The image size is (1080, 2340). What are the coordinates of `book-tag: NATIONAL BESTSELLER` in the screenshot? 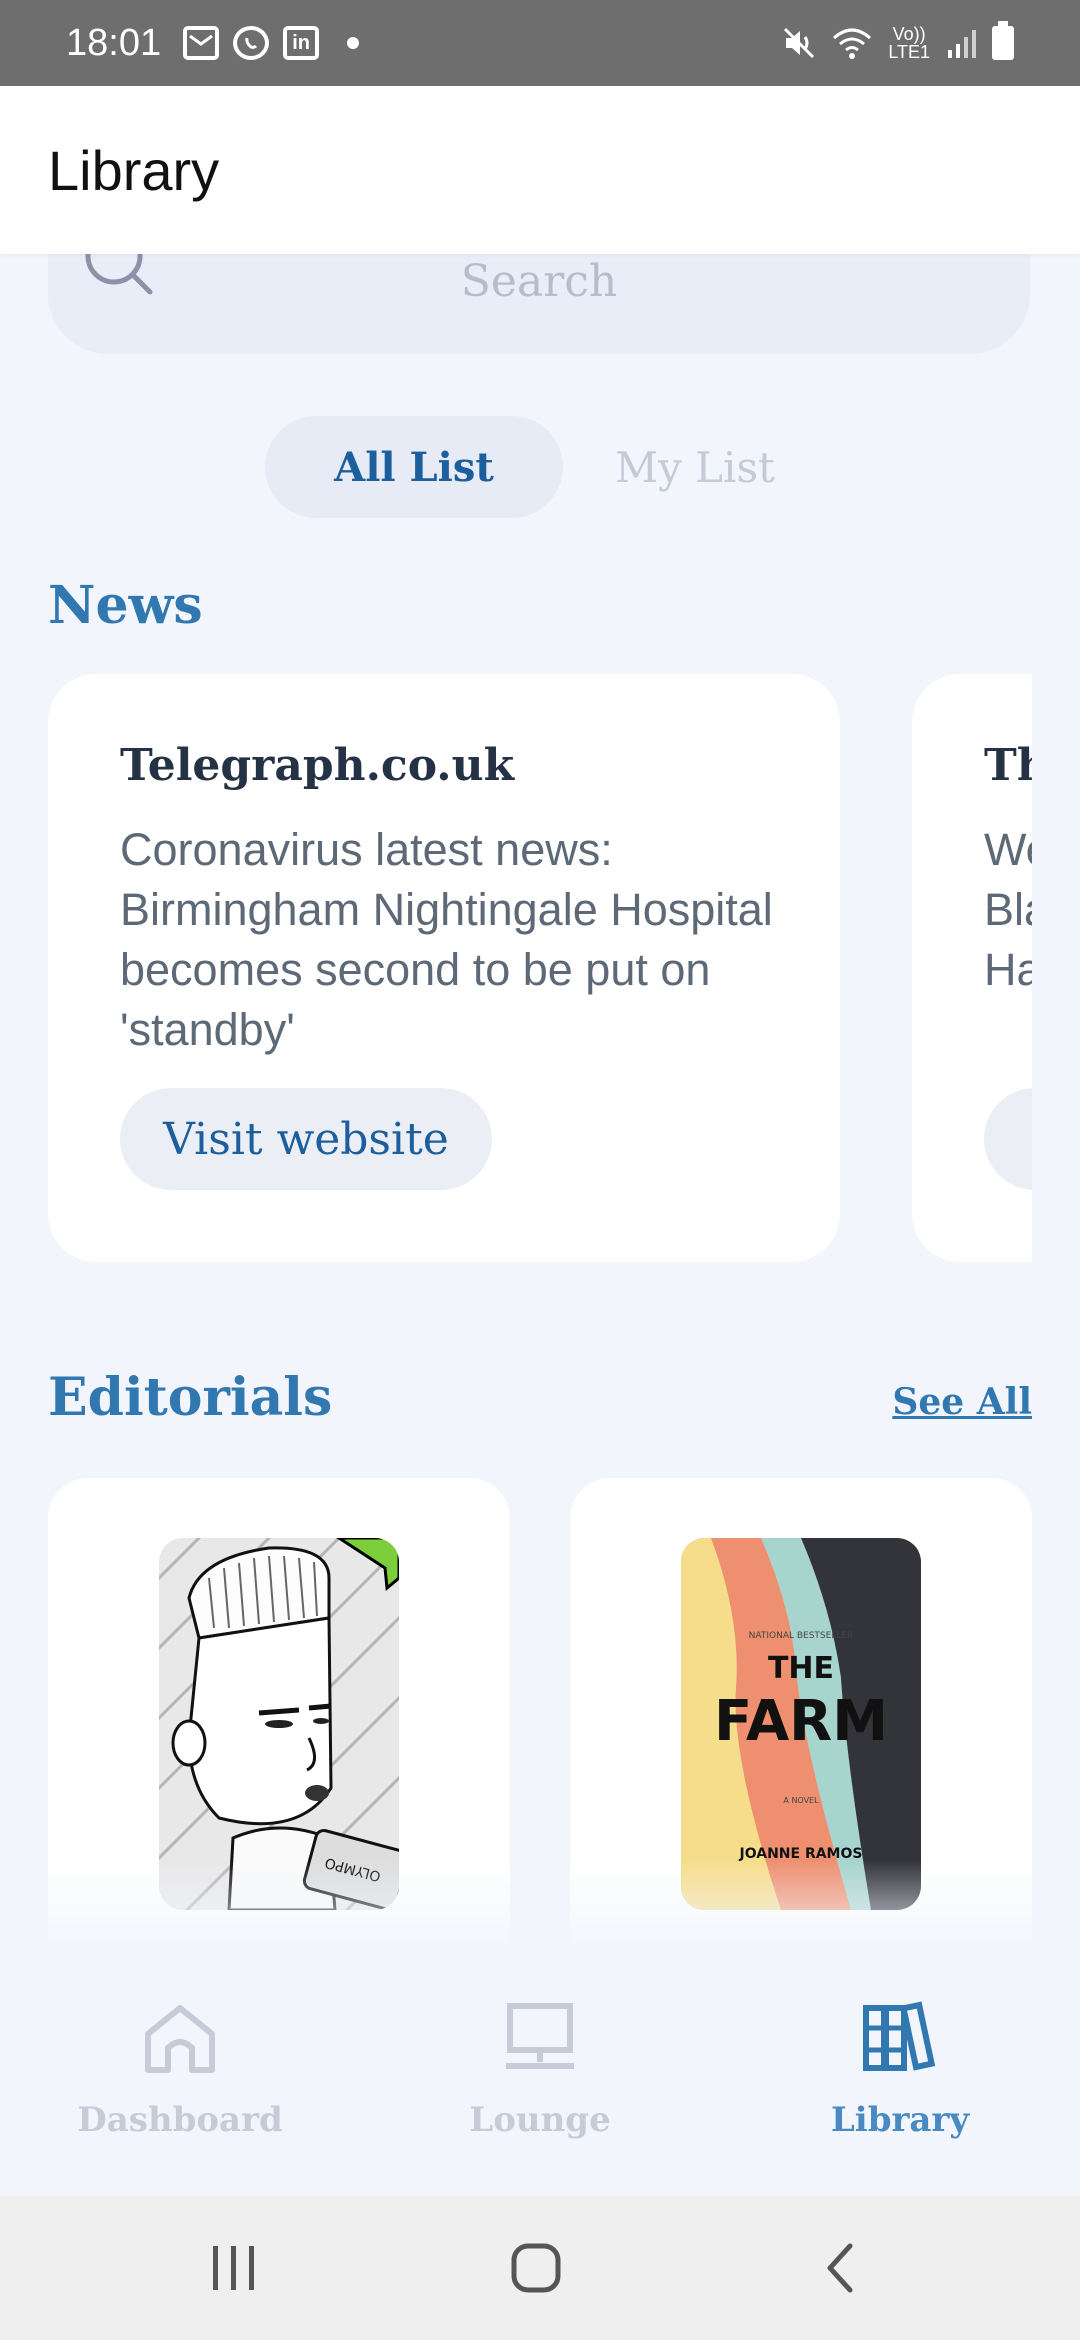 It's located at (801, 1636).